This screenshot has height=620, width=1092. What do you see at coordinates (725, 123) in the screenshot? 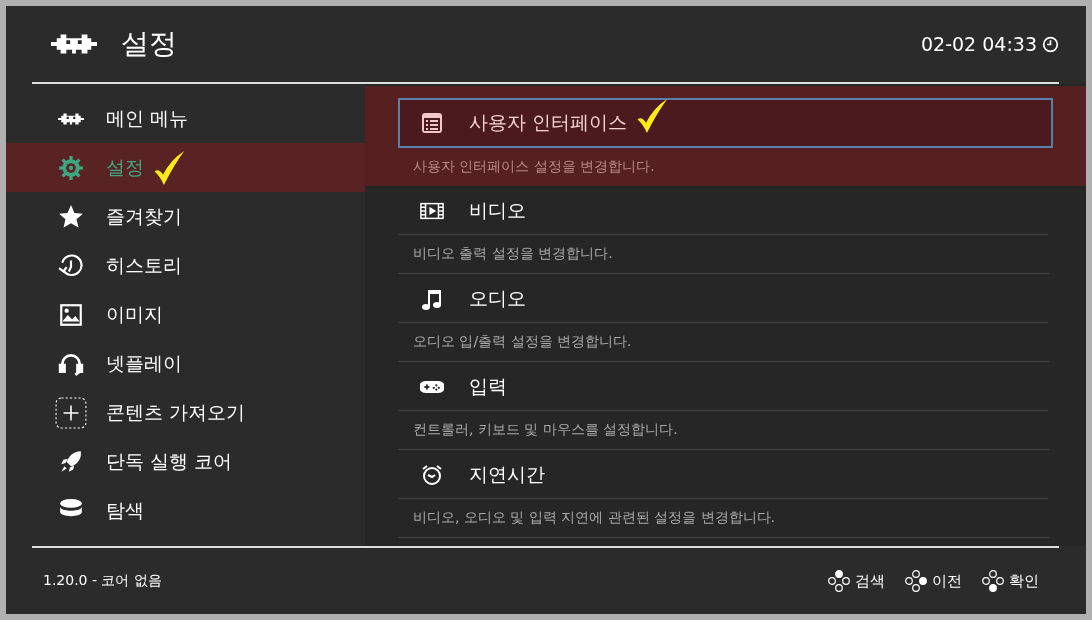
I see `settings-item: 사용자 인터페이스` at bounding box center [725, 123].